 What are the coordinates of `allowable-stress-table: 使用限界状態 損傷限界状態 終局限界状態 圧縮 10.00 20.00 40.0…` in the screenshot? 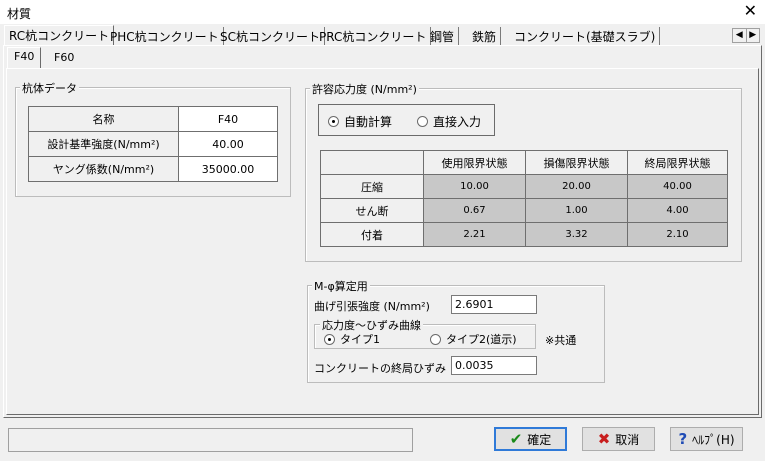 It's located at (524, 198).